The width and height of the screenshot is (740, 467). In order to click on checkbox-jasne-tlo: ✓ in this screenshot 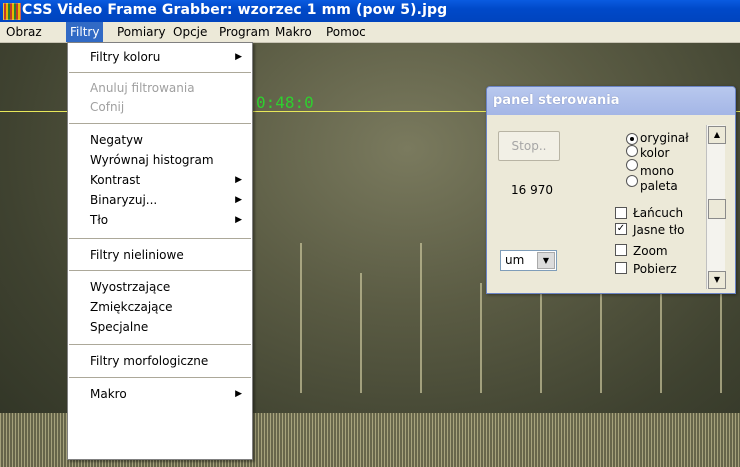, I will do `click(621, 229)`.